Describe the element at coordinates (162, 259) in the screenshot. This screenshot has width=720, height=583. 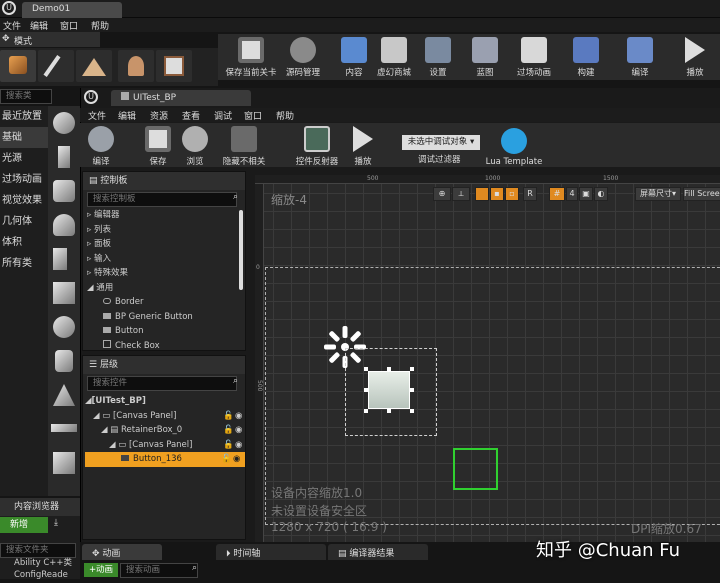
I see `palette-category: ▹ 输入` at that location.